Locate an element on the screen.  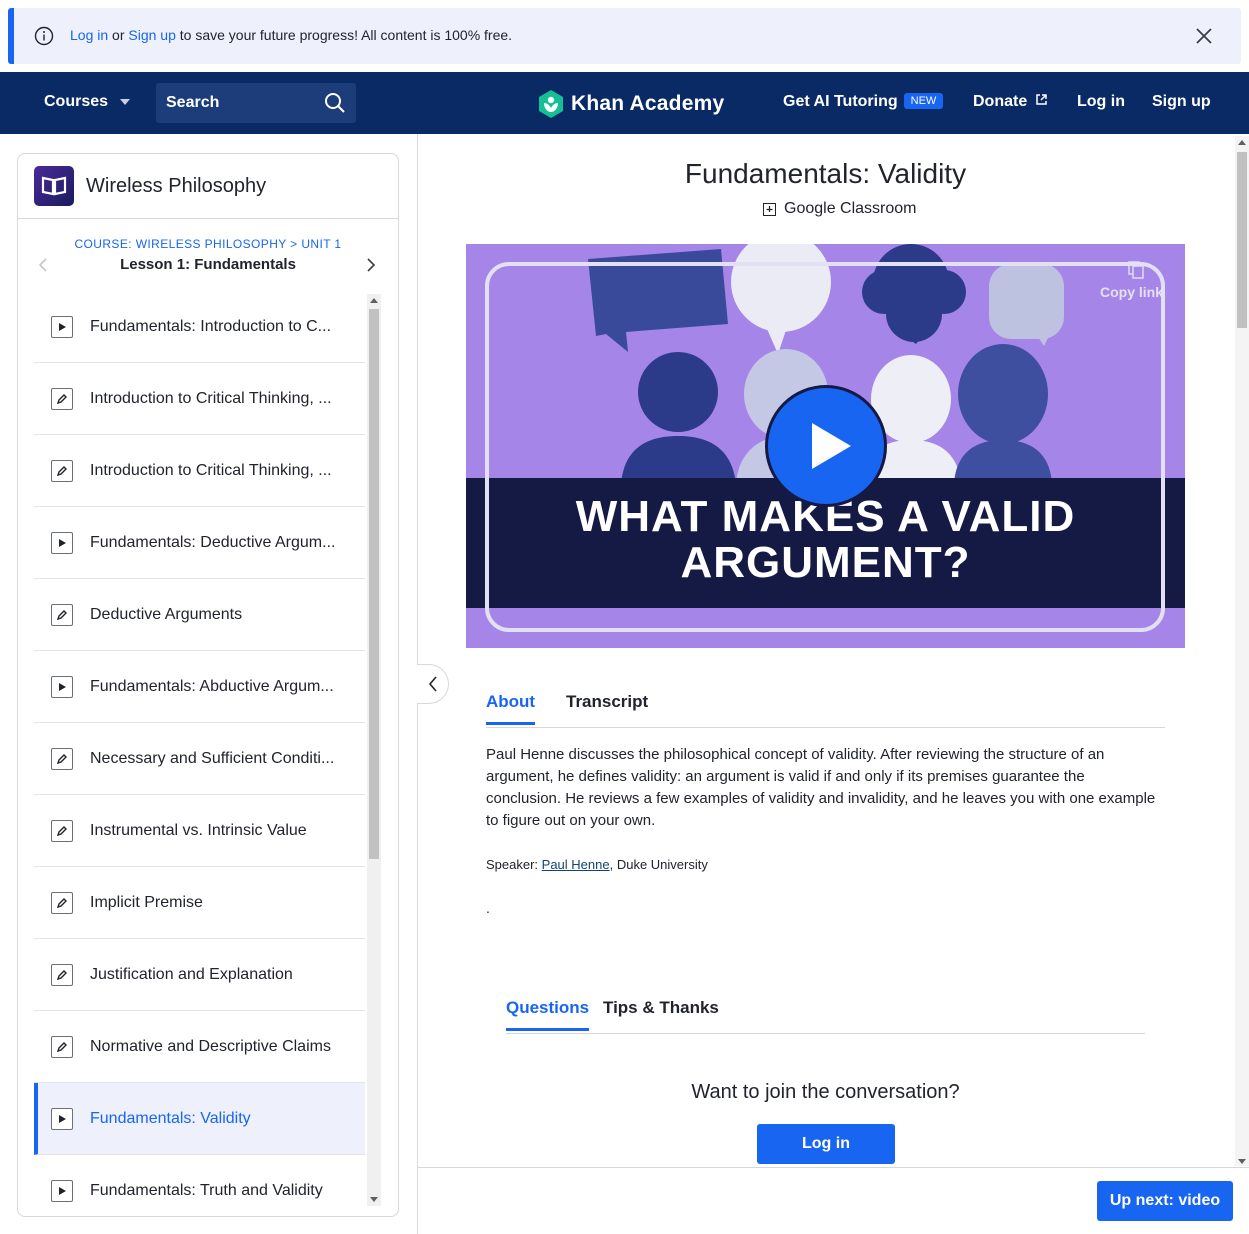
lesson-list-item: Justification and Explanation is located at coordinates (199, 975).